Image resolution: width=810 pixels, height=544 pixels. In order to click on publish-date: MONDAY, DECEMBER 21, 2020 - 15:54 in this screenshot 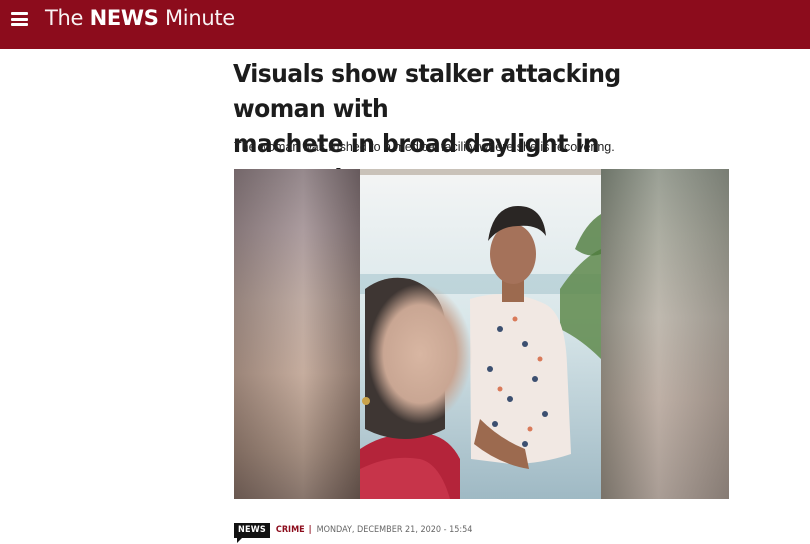, I will do `click(394, 530)`.